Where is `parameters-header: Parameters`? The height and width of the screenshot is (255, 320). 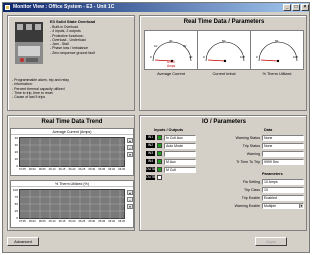 parameters-header: Parameters is located at coordinates (272, 174).